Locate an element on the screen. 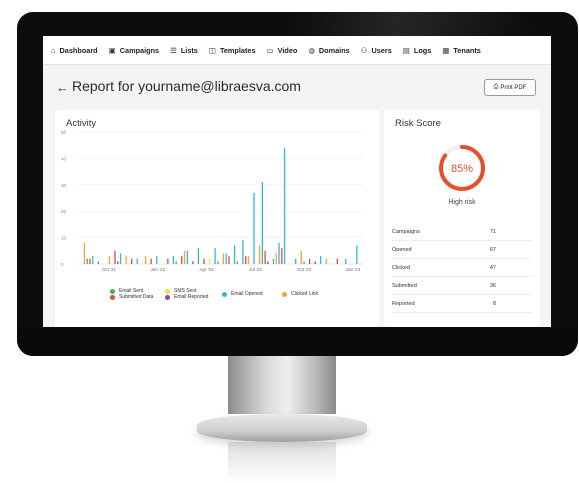 This screenshot has height=483, width=579. nav-item-templates: ◫ Templates is located at coordinates (232, 50).